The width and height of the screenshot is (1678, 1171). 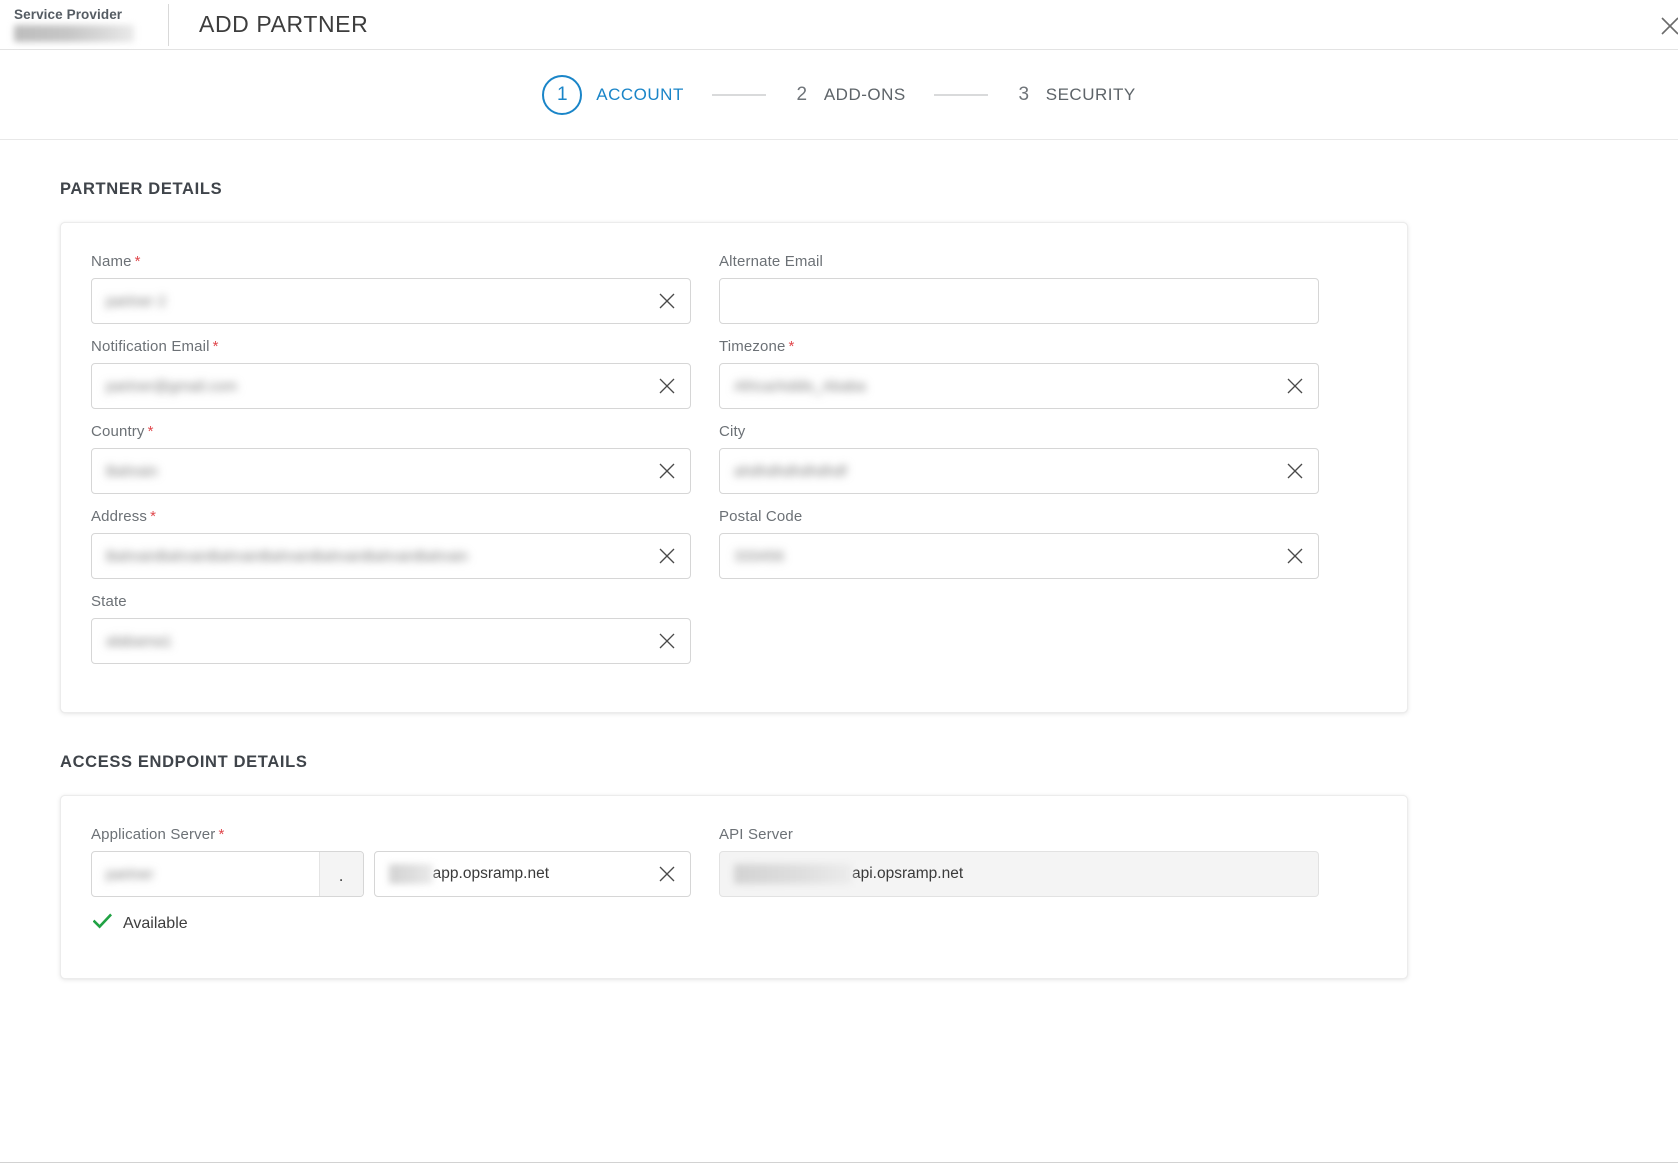 I want to click on field-alternate-email: Alternate Email, so click(x=1019, y=288).